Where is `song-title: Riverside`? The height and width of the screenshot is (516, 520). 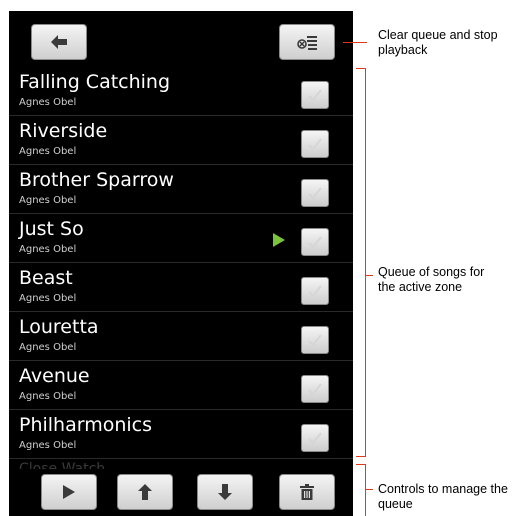 song-title: Riverside is located at coordinates (63, 131).